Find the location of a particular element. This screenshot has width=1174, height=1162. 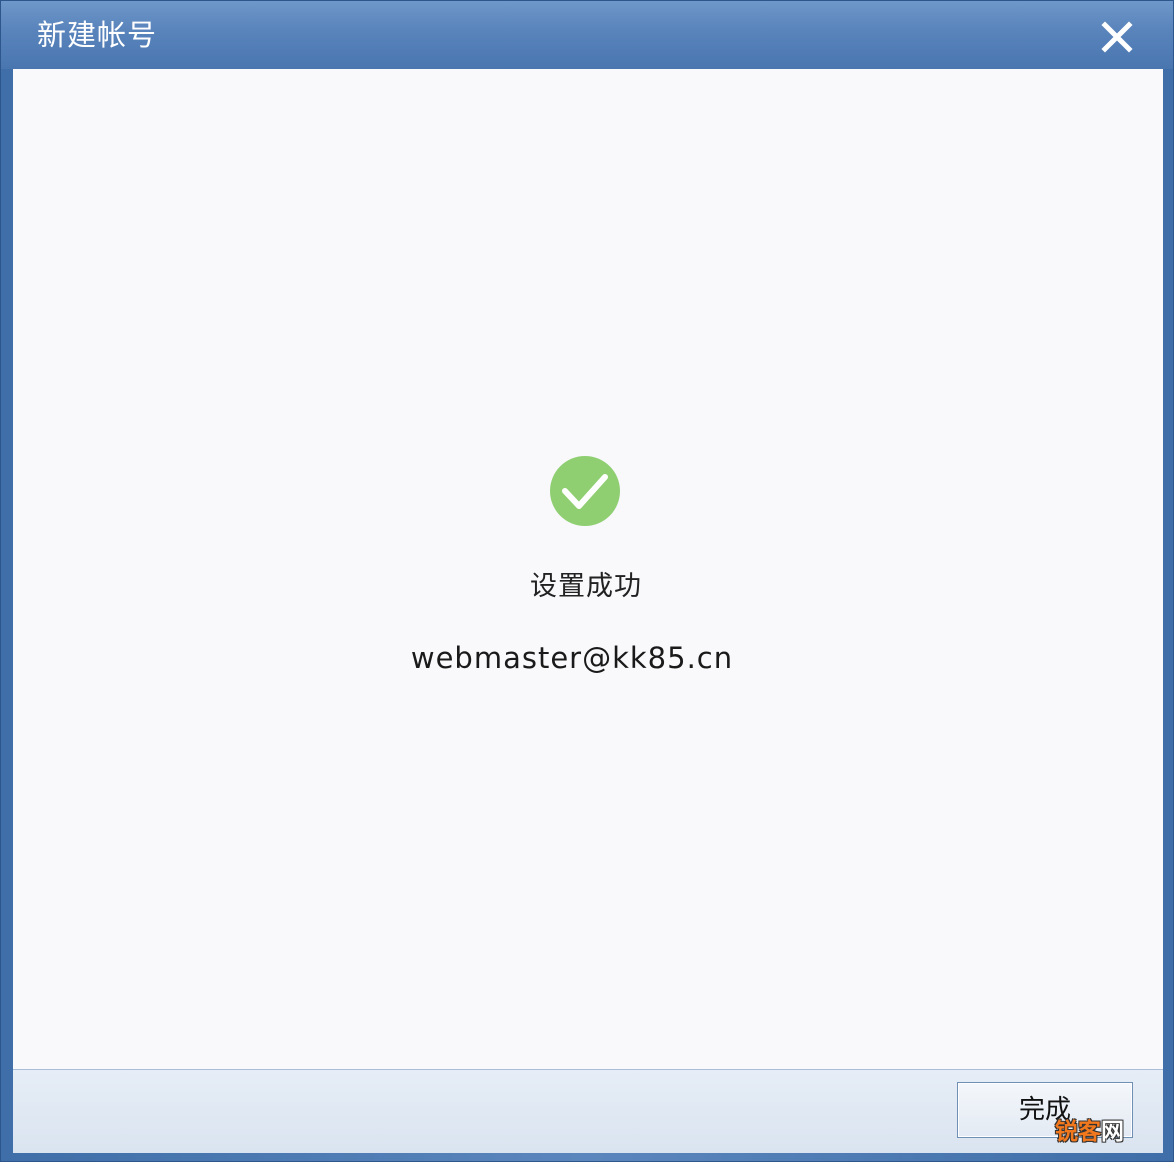

close-icon is located at coordinates (1117, 37).